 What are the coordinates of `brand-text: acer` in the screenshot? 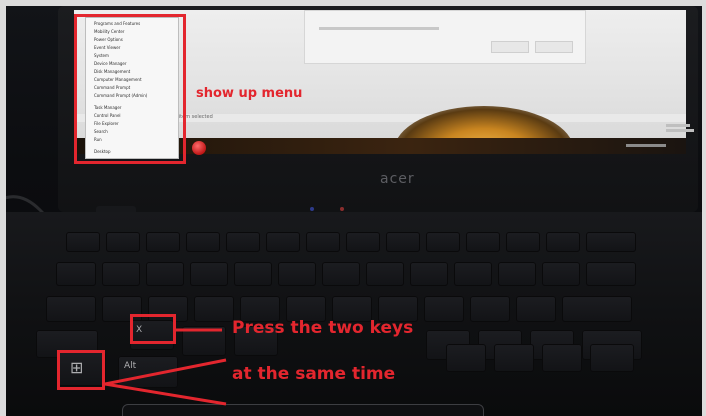 It's located at (397, 179).